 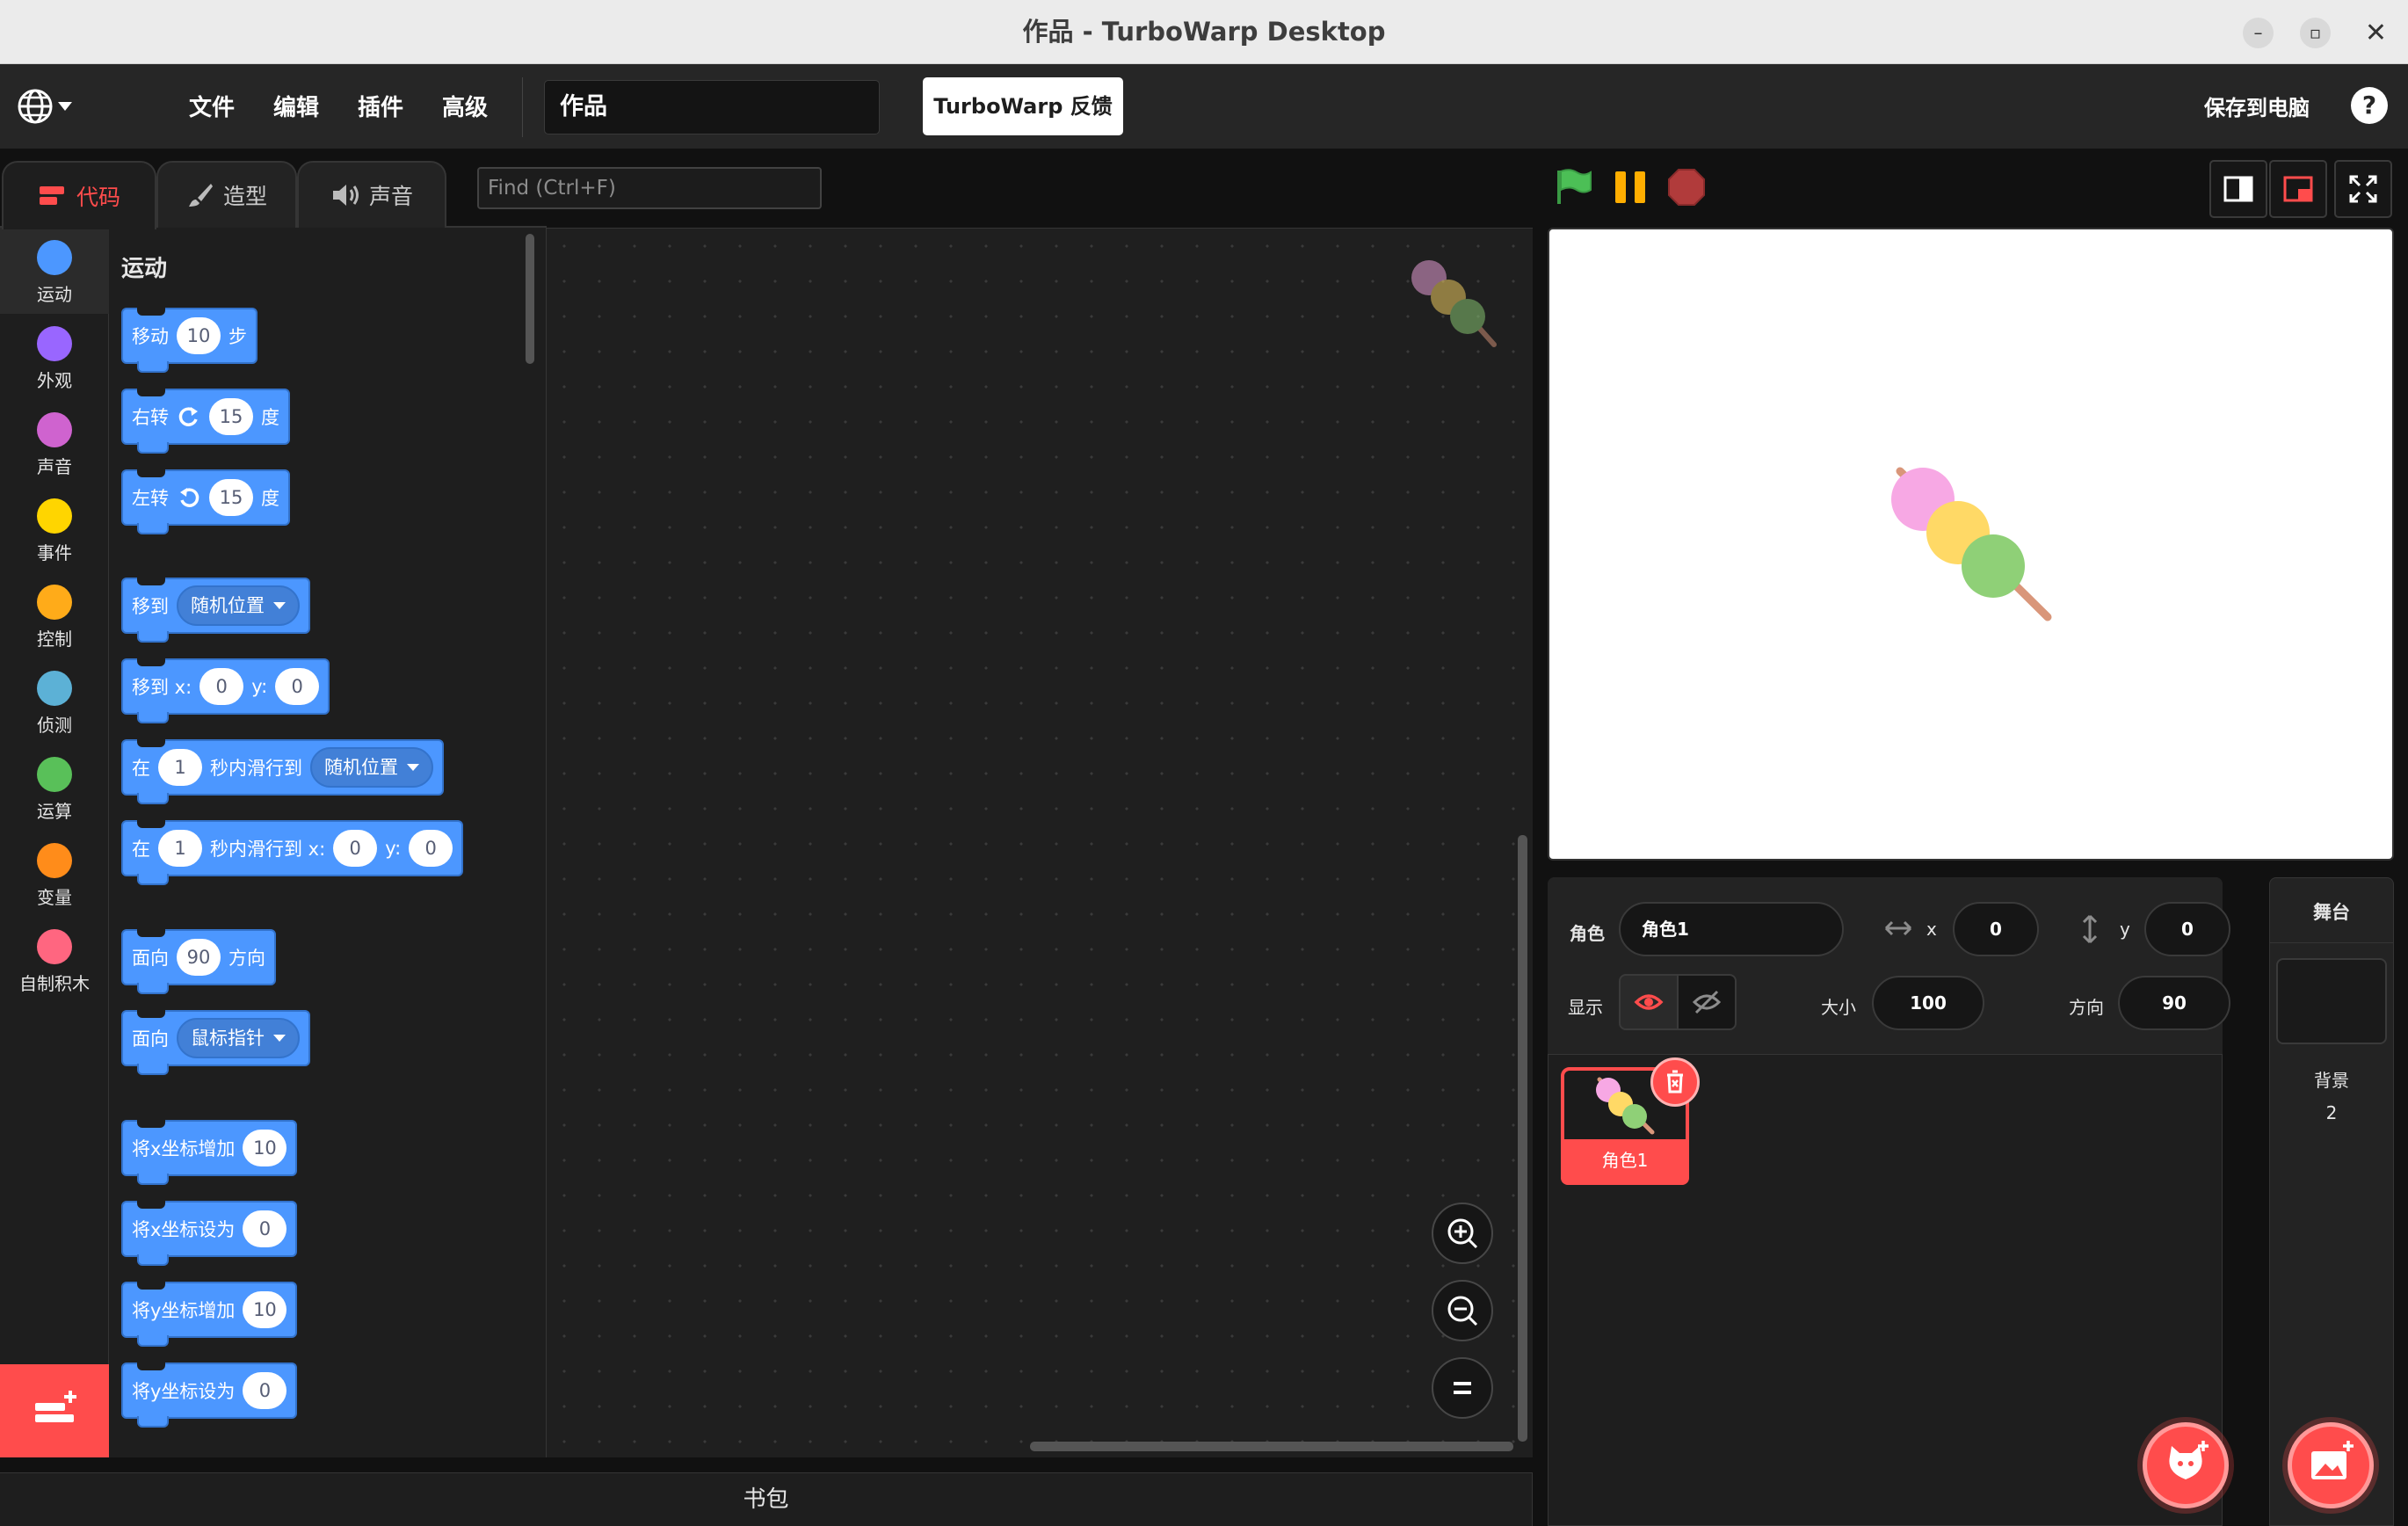 What do you see at coordinates (2363, 189) in the screenshot?
I see `fullscreen-button` at bounding box center [2363, 189].